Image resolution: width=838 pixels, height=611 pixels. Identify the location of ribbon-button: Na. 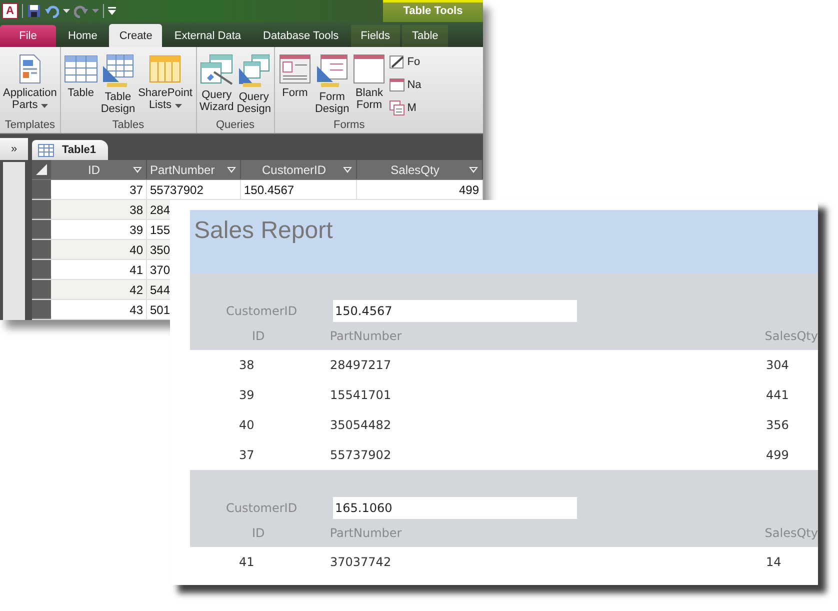
(405, 85).